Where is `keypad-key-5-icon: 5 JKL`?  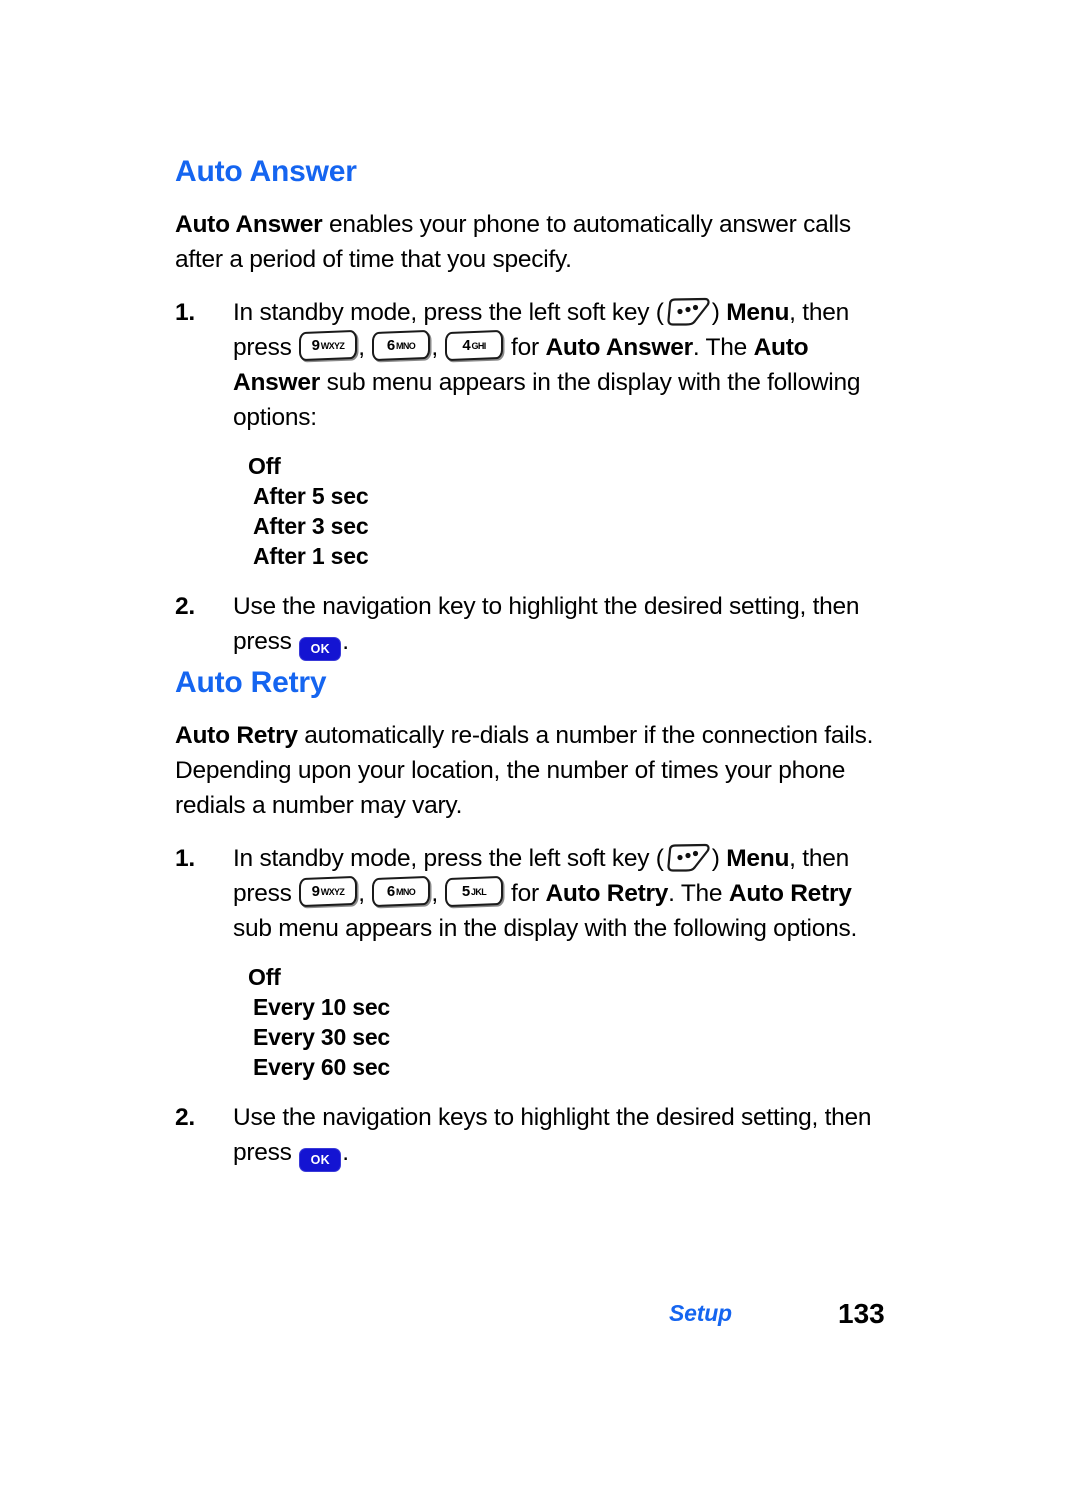 keypad-key-5-icon: 5 JKL is located at coordinates (474, 891).